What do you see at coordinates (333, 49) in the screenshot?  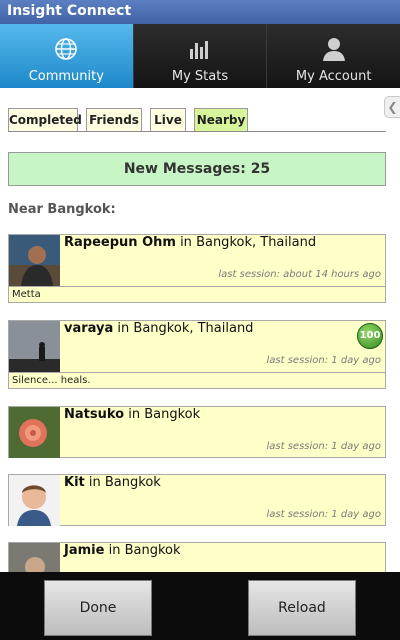 I see `person-icon` at bounding box center [333, 49].